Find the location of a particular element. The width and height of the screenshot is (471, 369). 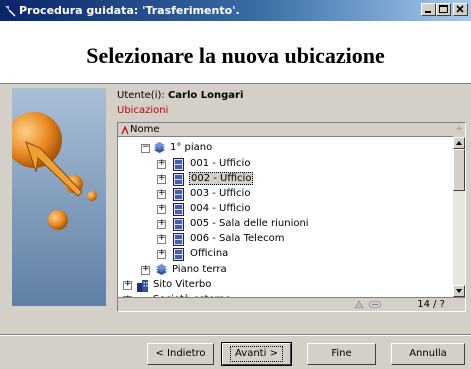

finish-button: Fine is located at coordinates (341, 354).